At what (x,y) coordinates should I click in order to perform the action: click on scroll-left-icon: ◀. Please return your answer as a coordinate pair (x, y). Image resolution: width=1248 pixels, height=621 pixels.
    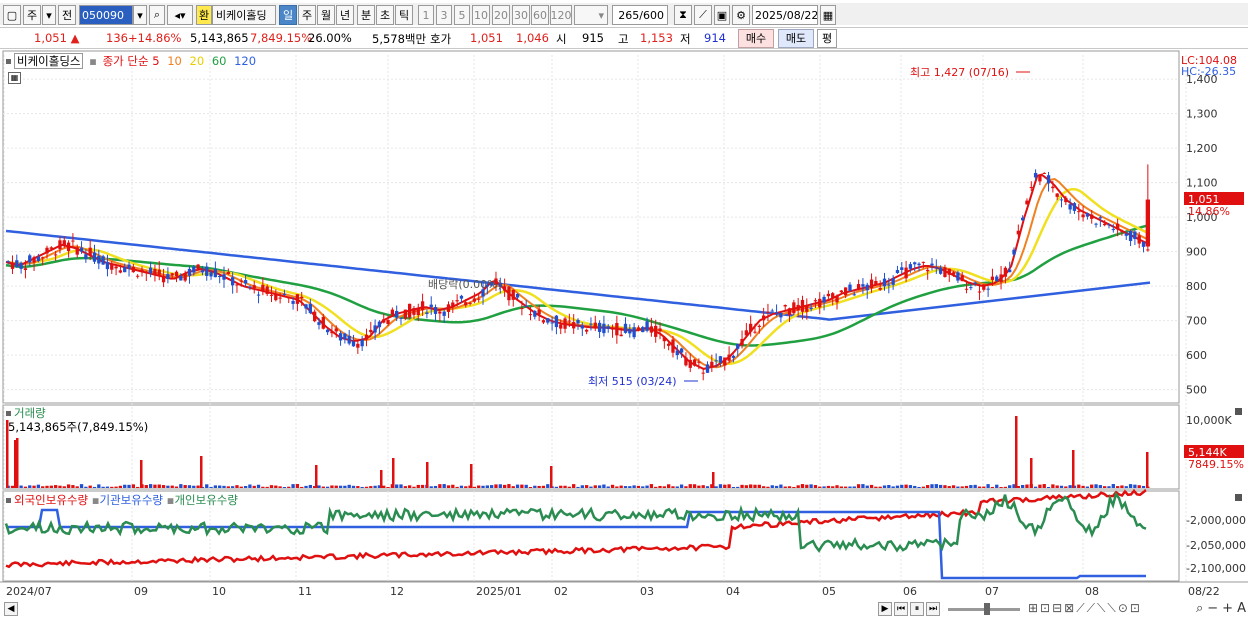
    Looking at the image, I should click on (11, 609).